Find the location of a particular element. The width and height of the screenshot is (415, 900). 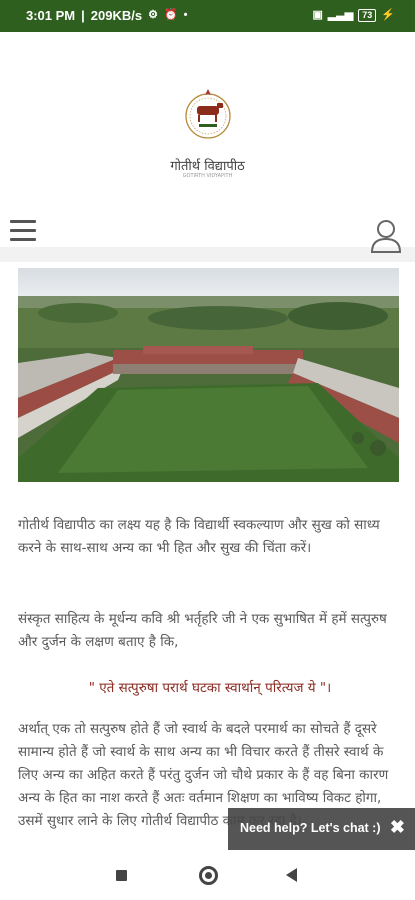

settings-icon: ⚙ is located at coordinates (153, 15).